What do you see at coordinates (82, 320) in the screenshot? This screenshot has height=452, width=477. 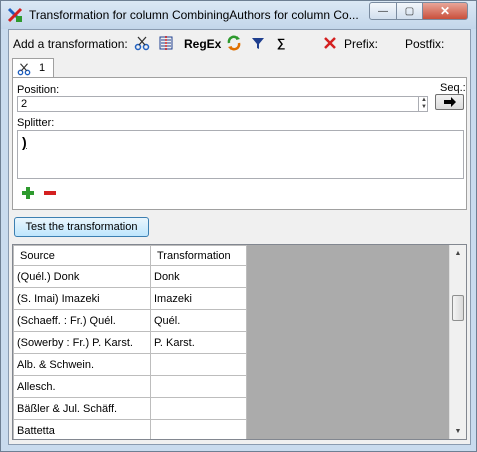 I see `cell-source: (Schaeff. : Fr.) Quél.` at bounding box center [82, 320].